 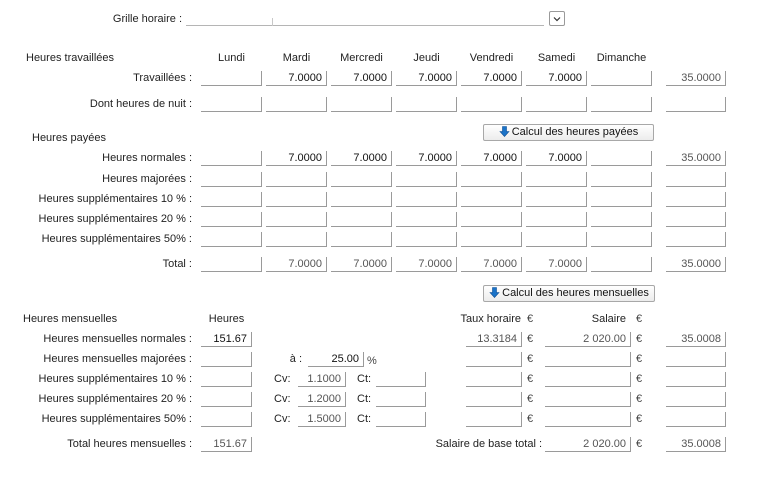 I want to click on ct-label: Ct:, so click(x=364, y=419).